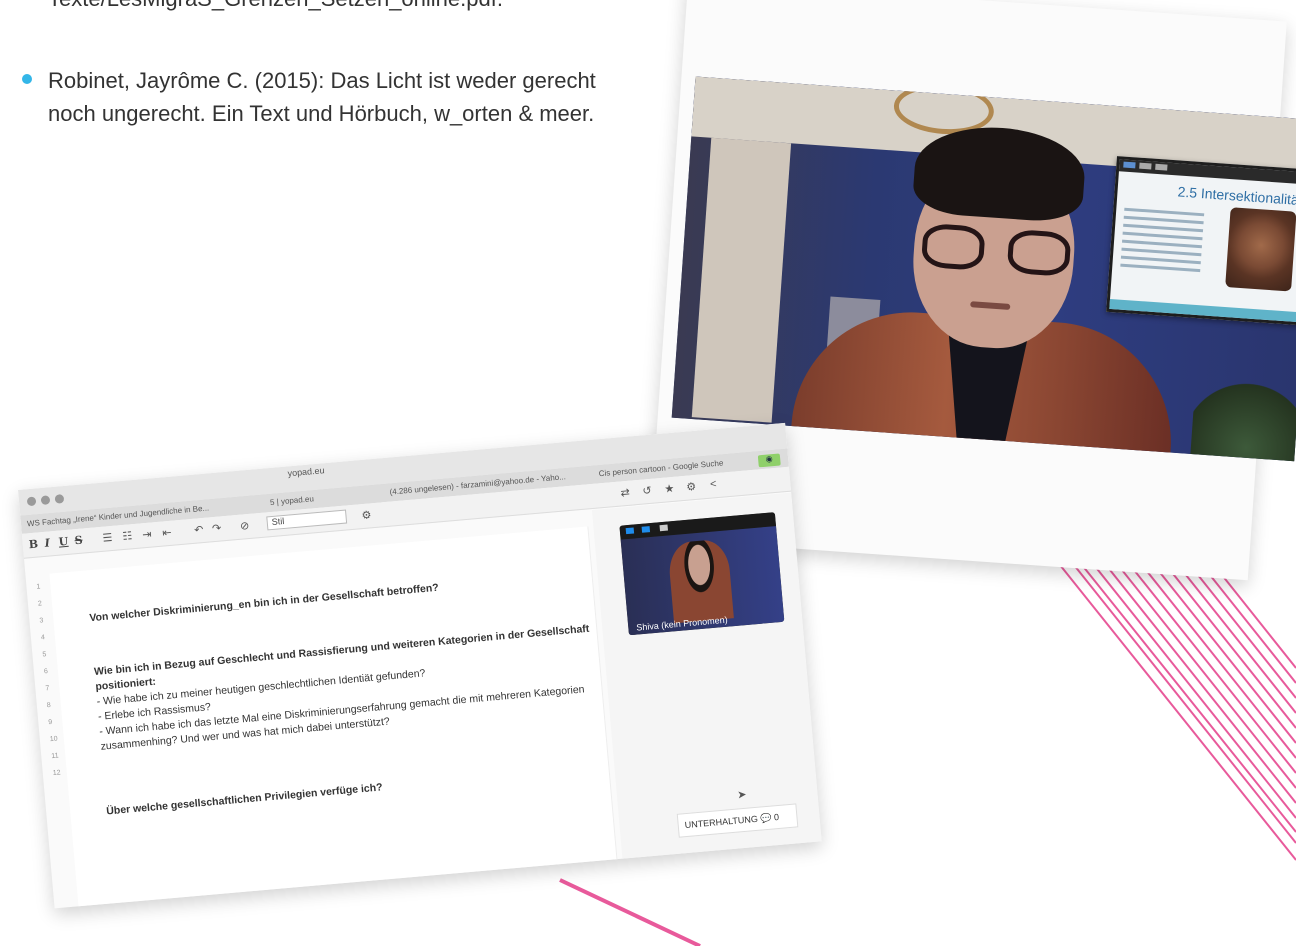  I want to click on bullet-icon, so click(27, 79).